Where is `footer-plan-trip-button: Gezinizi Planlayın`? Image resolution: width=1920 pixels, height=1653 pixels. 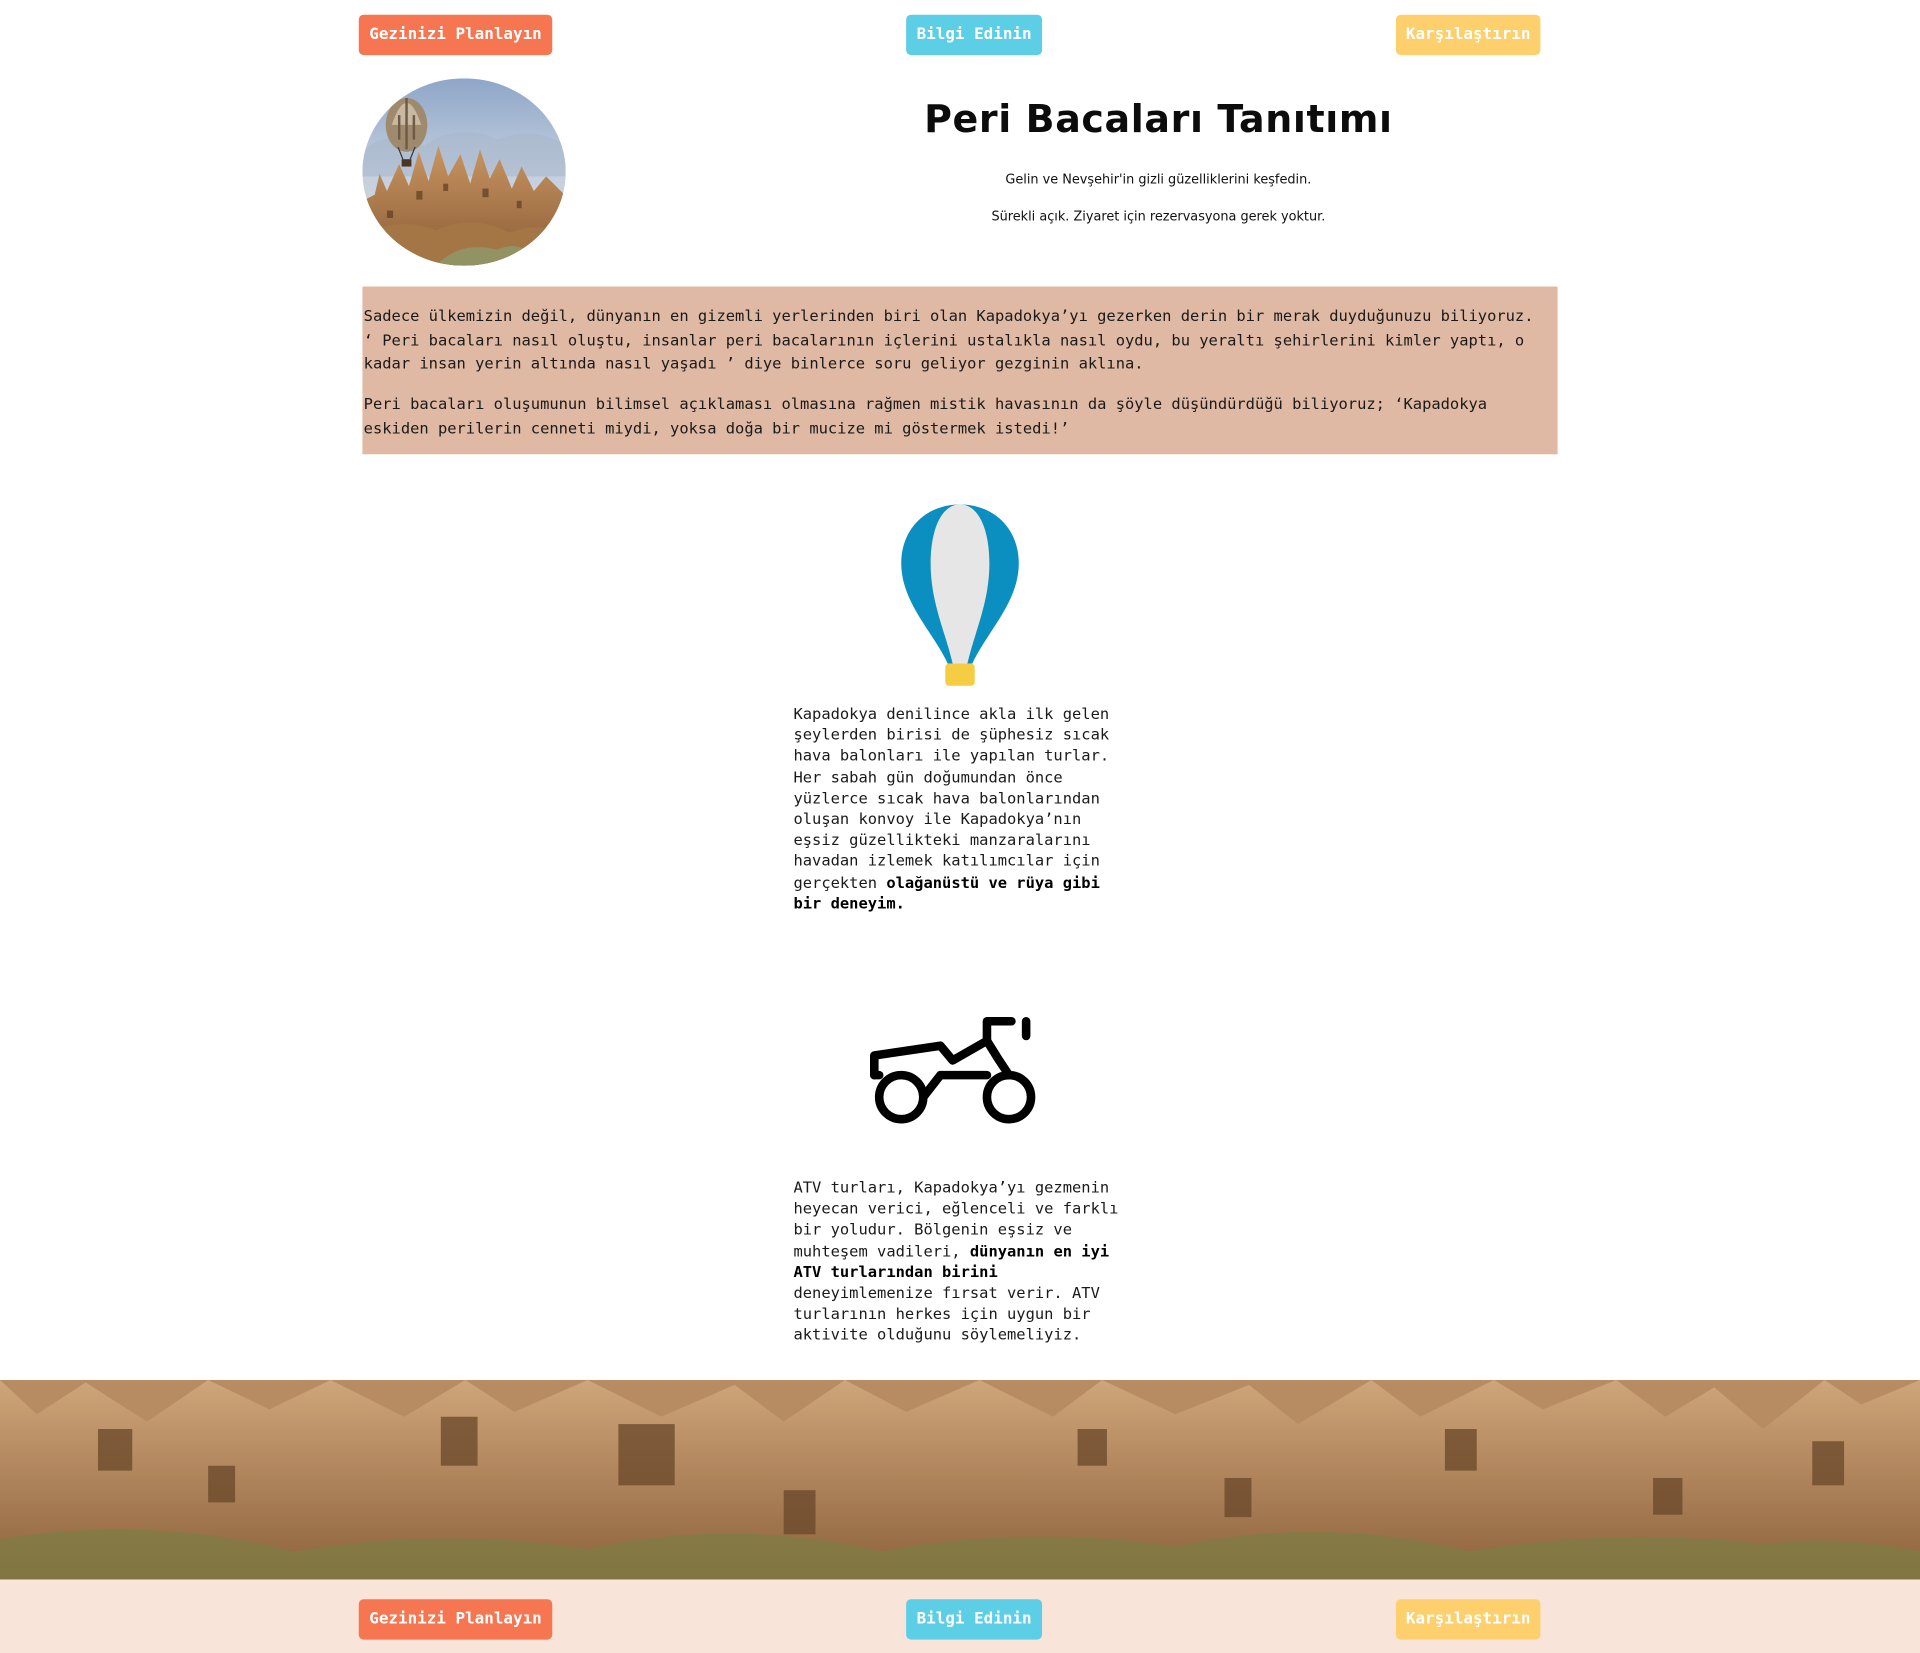
footer-plan-trip-button: Gezinizi Planlayın is located at coordinates (455, 1619).